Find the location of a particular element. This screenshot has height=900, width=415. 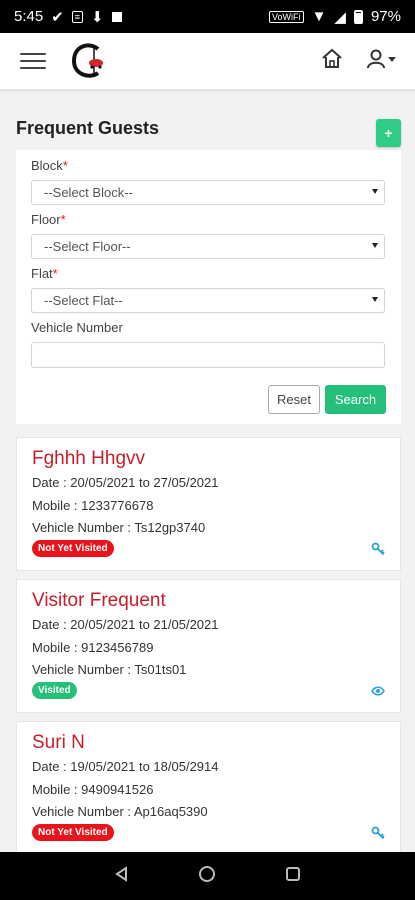

user-icon is located at coordinates (376, 59).